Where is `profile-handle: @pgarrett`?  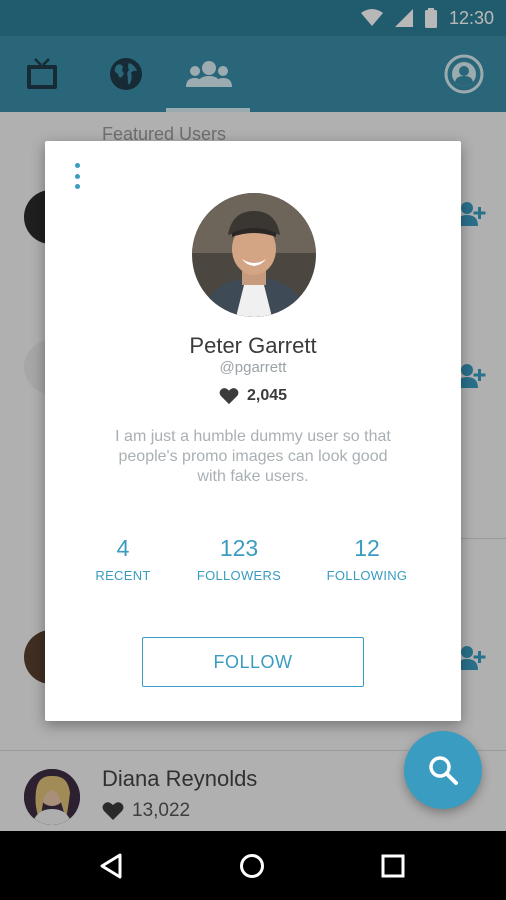 profile-handle: @pgarrett is located at coordinates (253, 367).